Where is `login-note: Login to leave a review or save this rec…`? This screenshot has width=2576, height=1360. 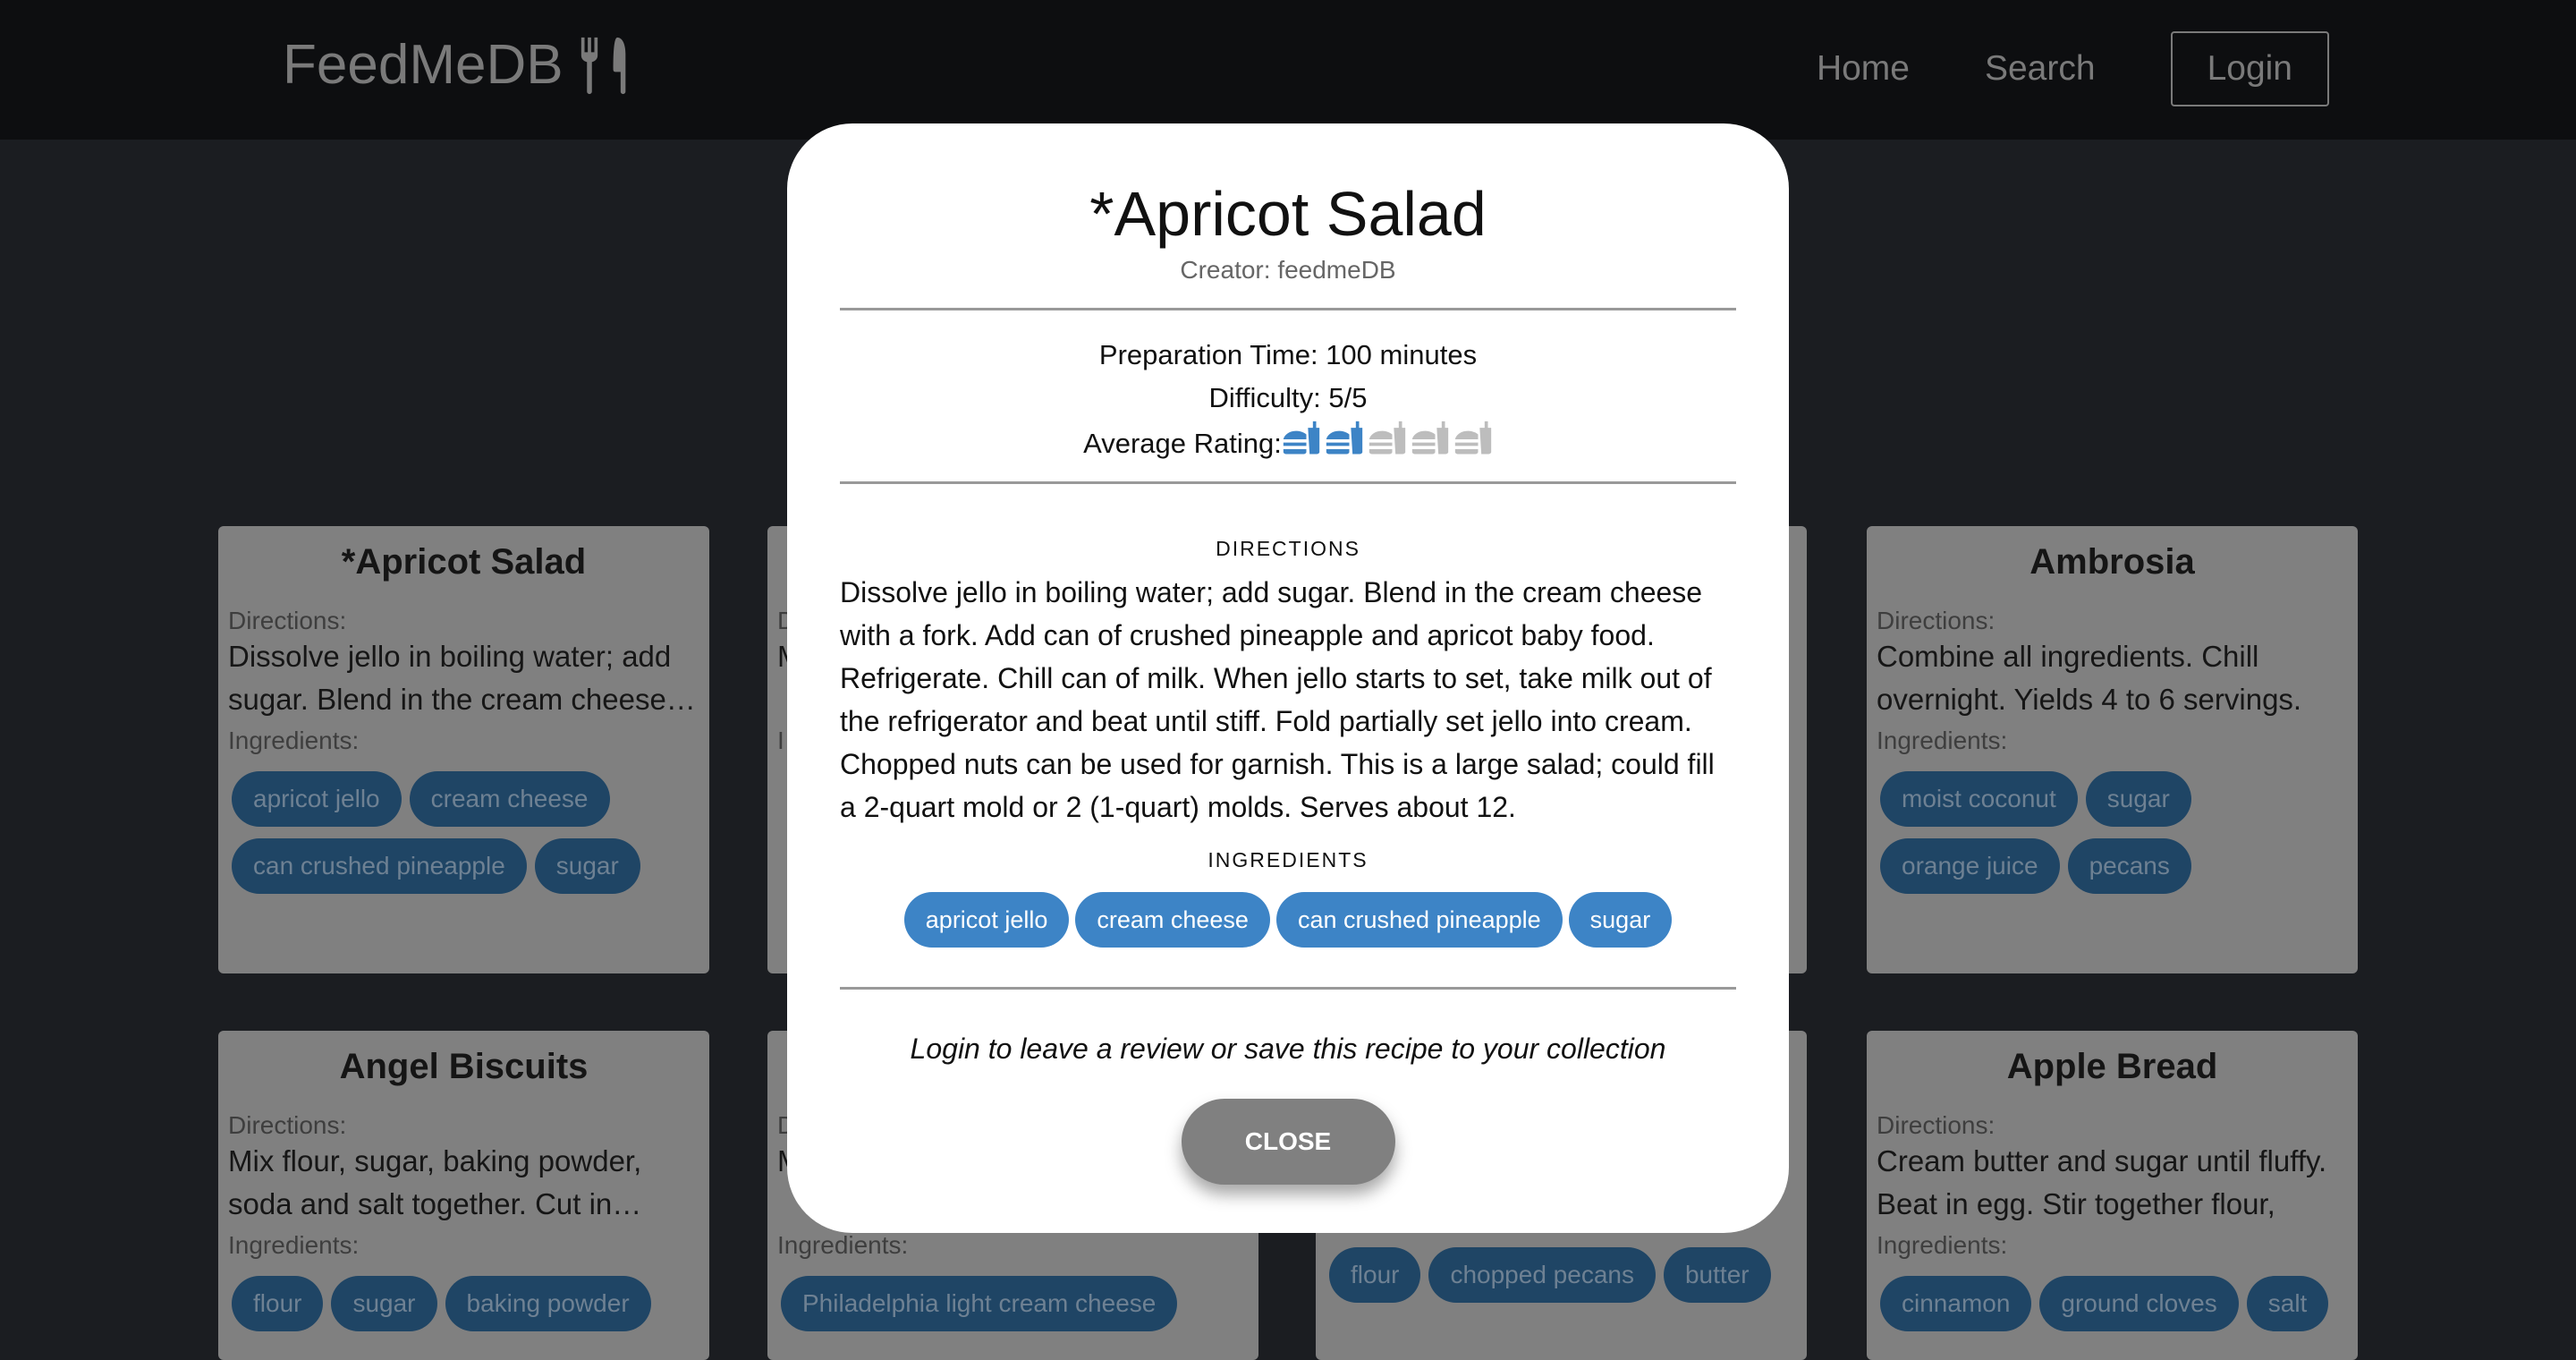
login-note: Login to leave a review or save this rec… is located at coordinates (1288, 1049).